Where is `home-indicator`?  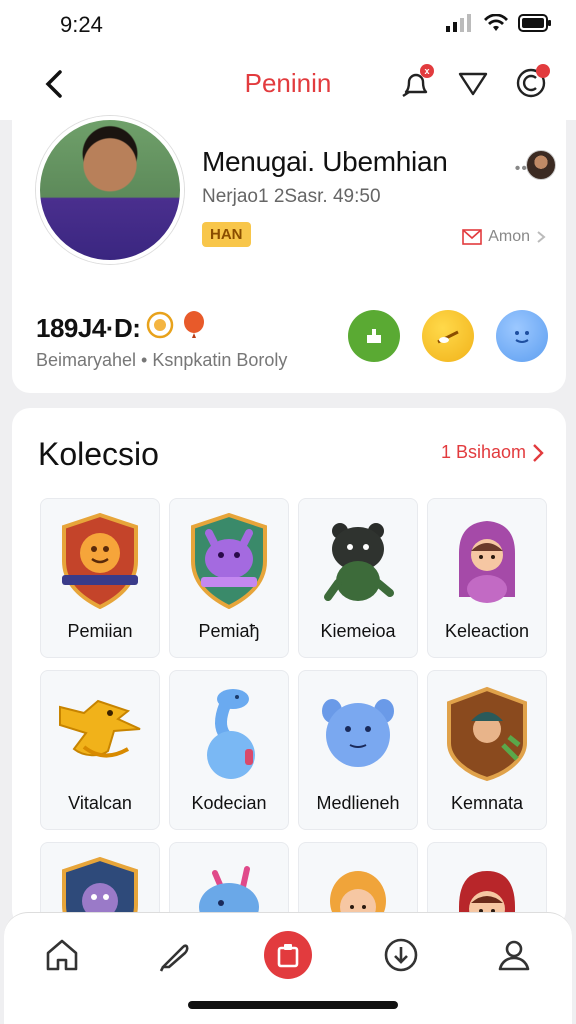
home-indicator is located at coordinates (293, 1005).